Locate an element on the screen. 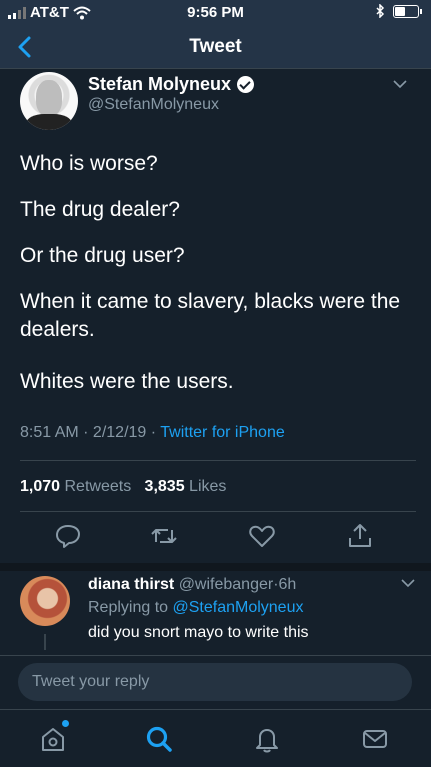 The height and width of the screenshot is (767, 431). search-icon is located at coordinates (159, 739).